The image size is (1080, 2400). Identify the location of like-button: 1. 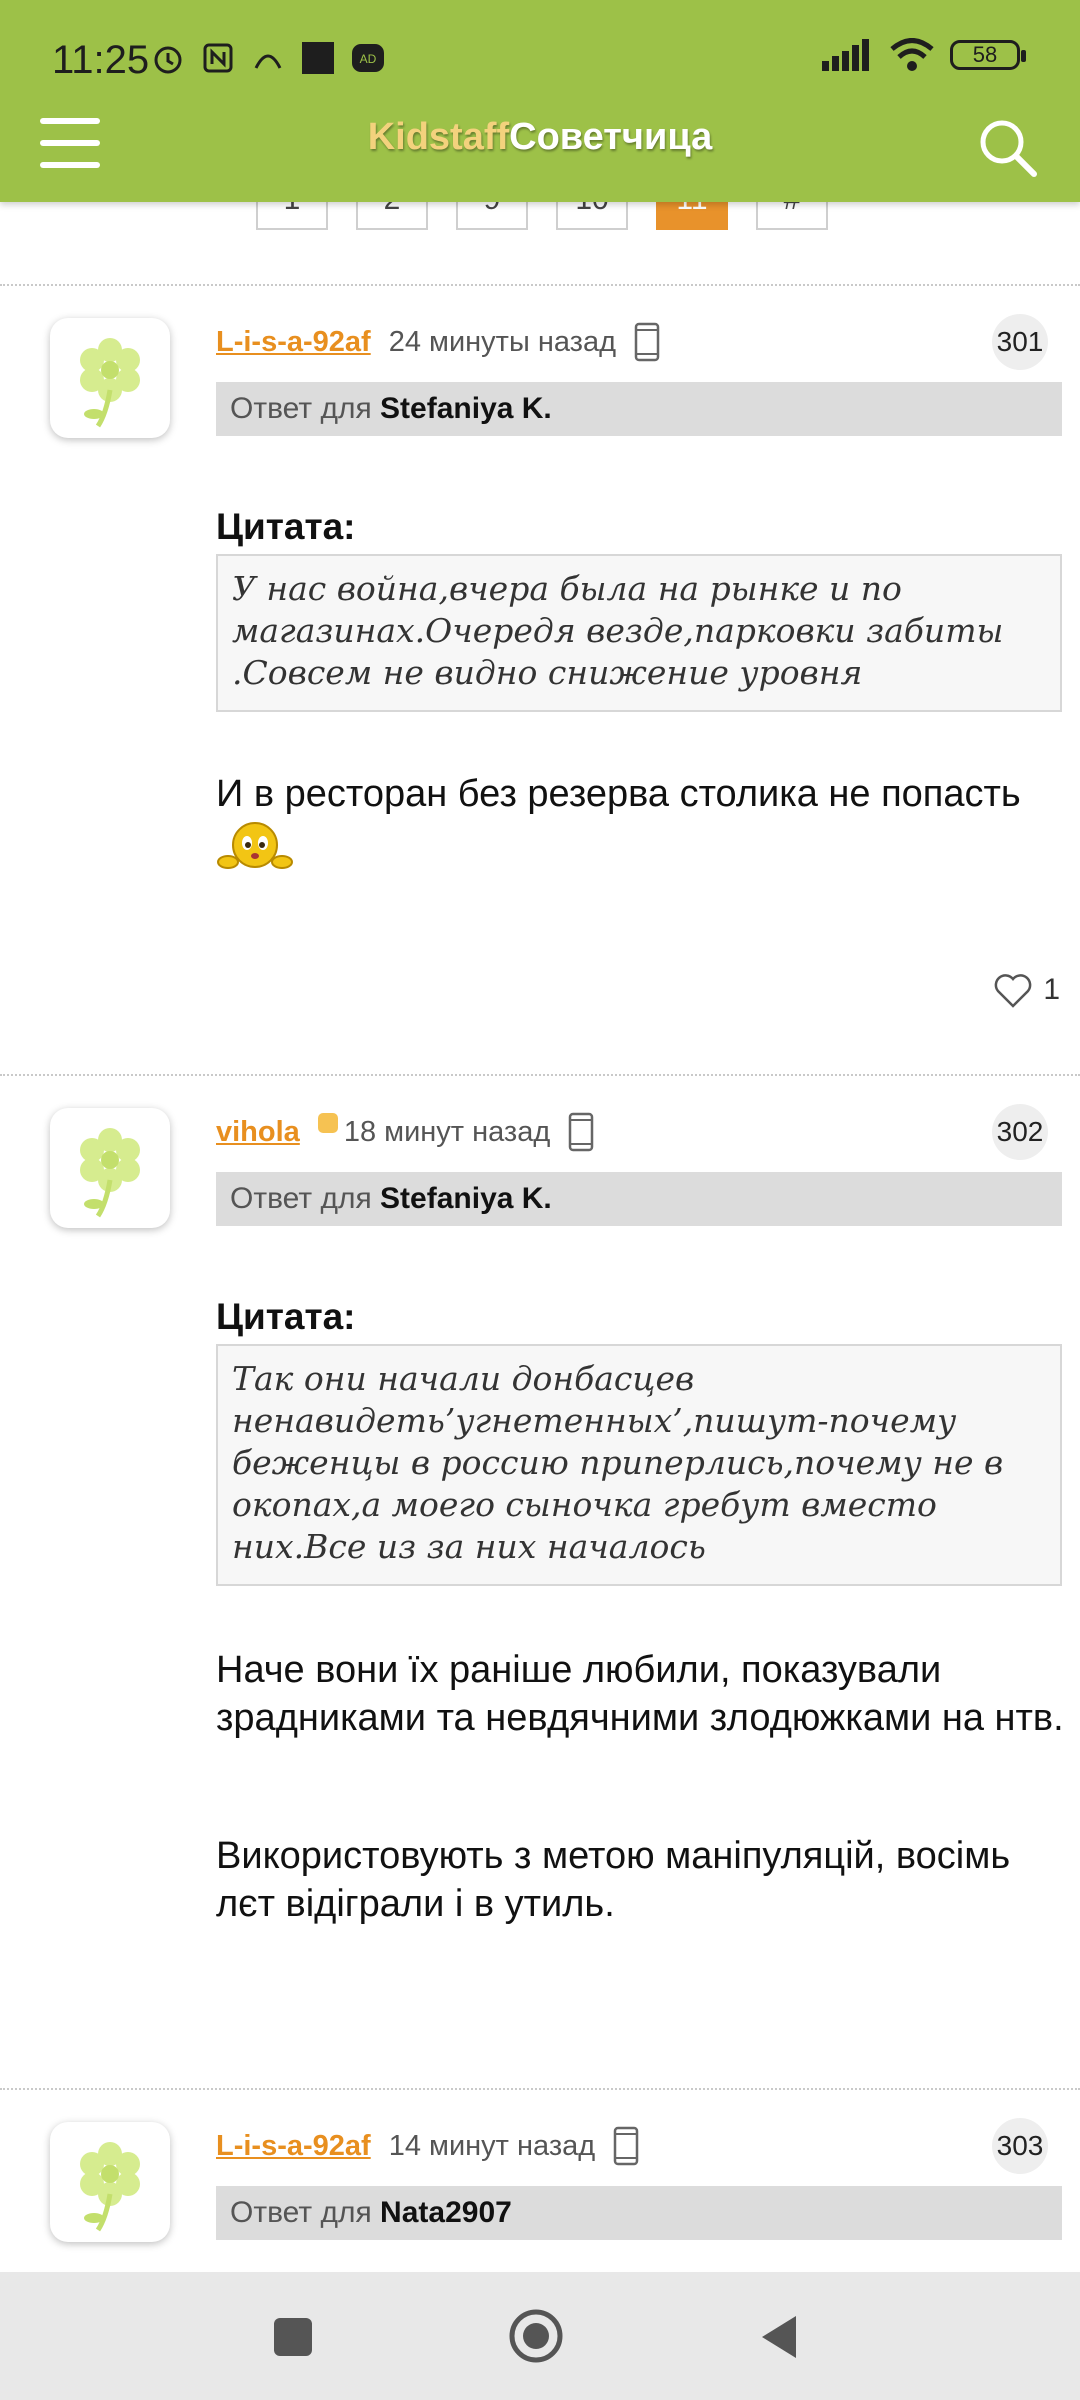
(1026, 990).